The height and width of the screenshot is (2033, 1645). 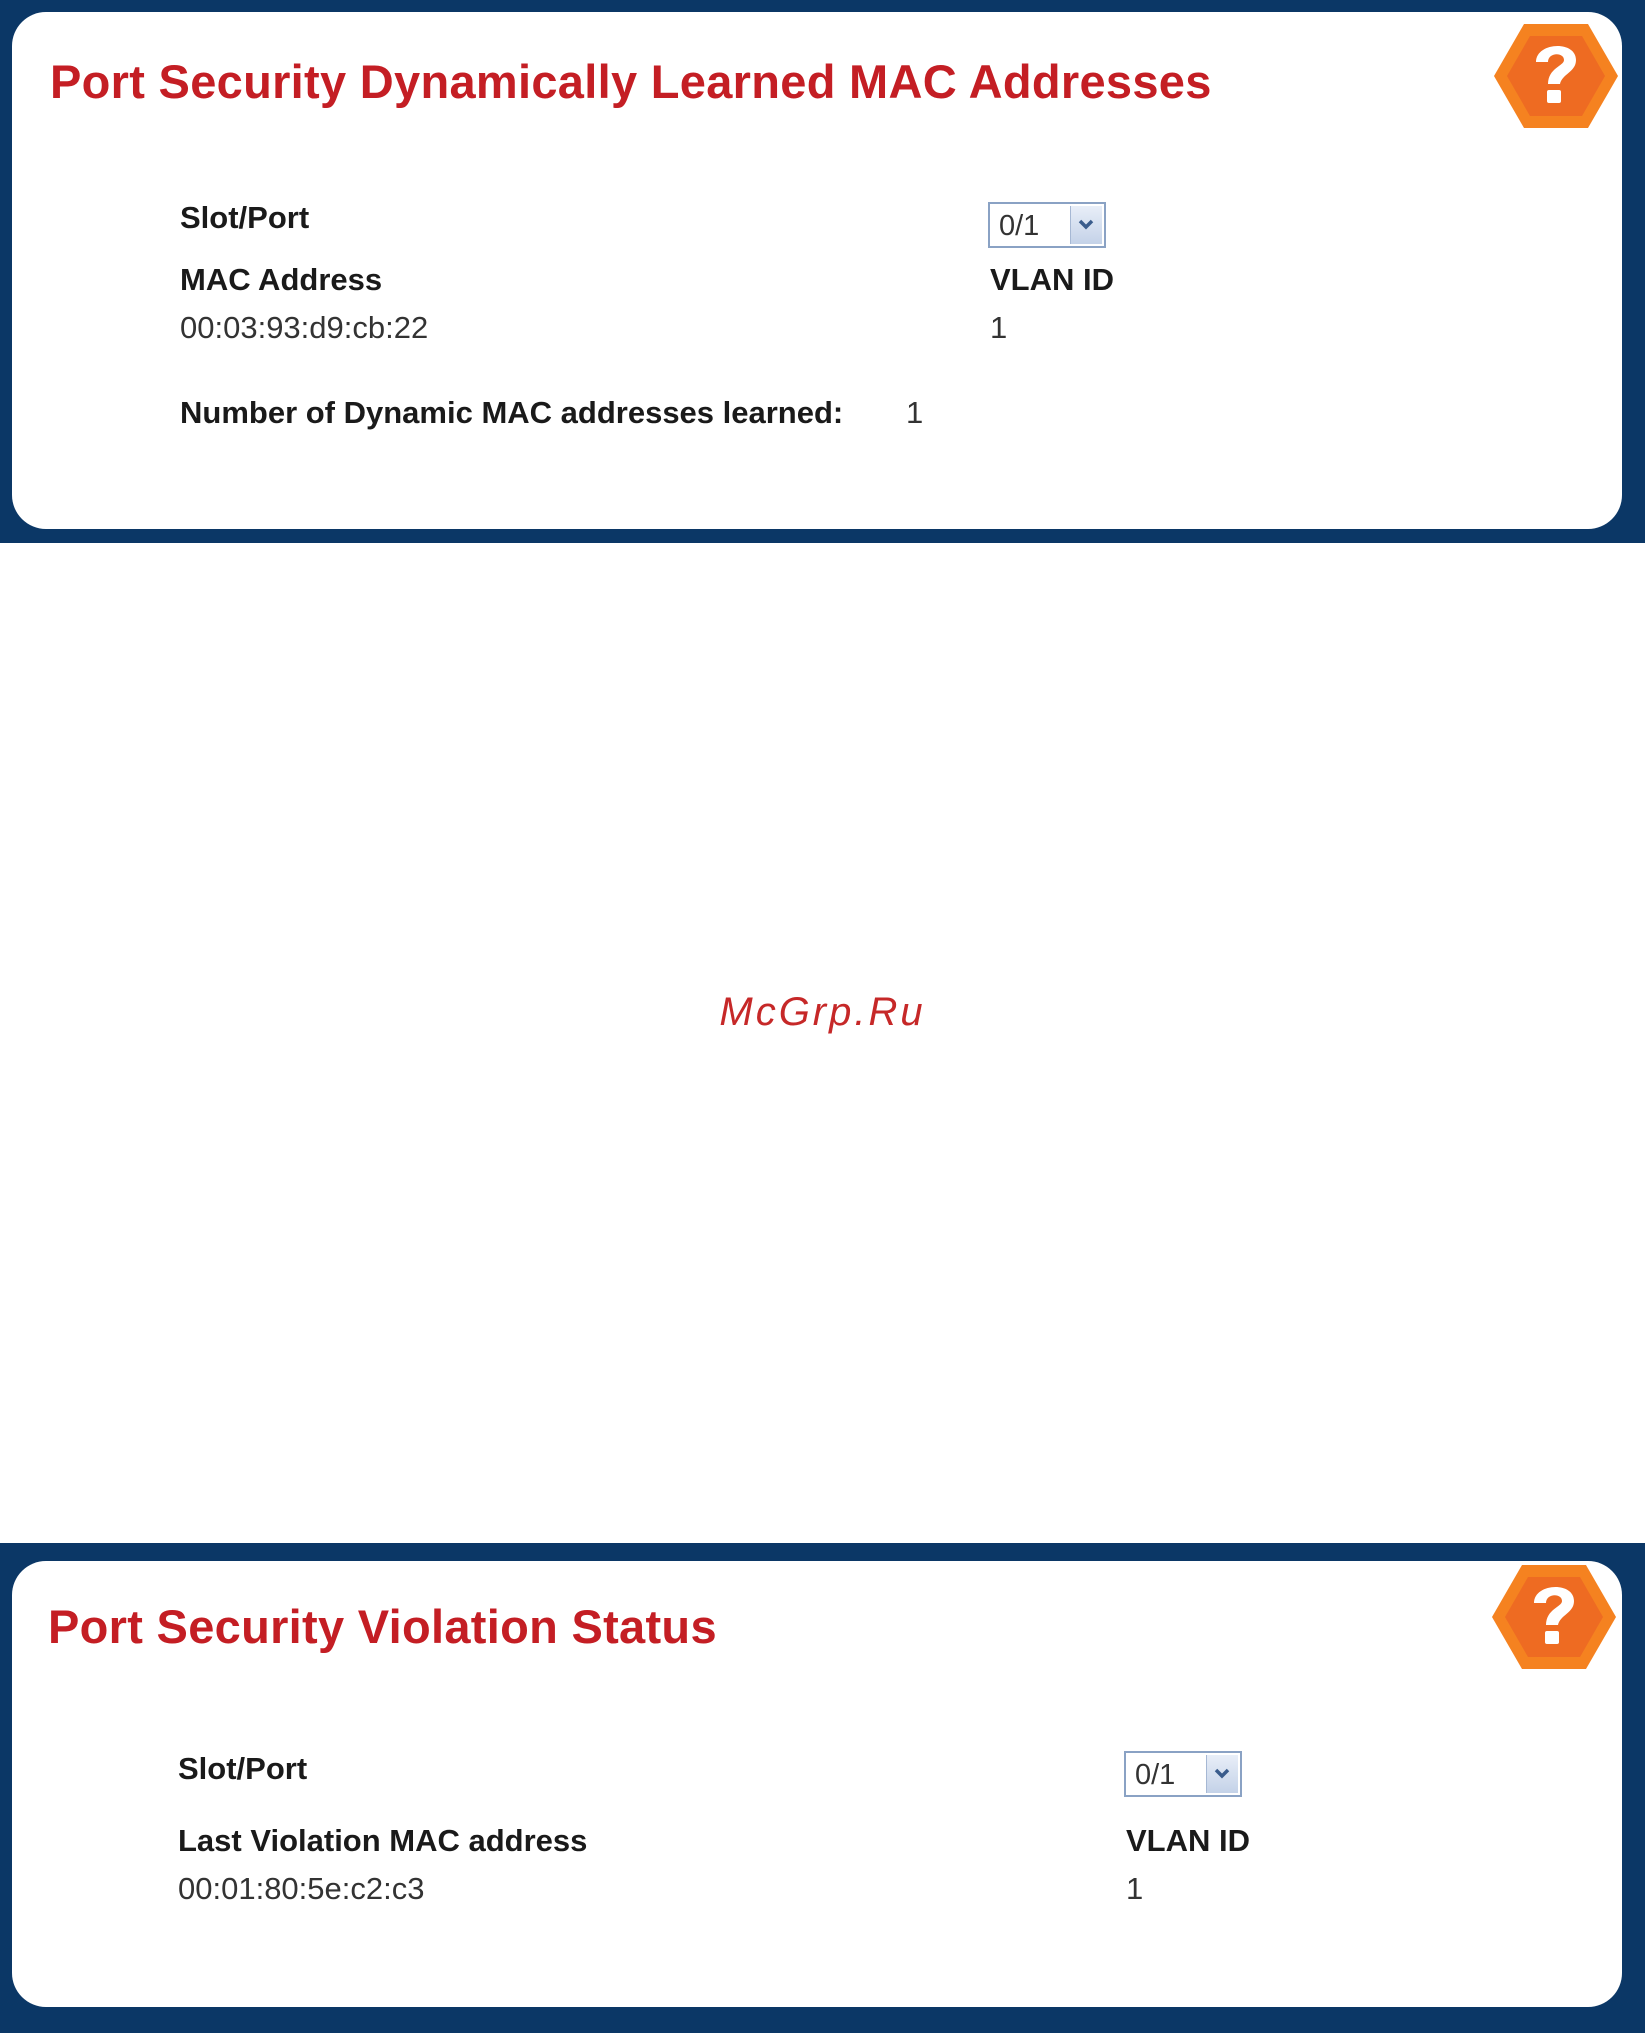 What do you see at coordinates (383, 1840) in the screenshot?
I see `last-violation-mac-header: Last Violation MAC address` at bounding box center [383, 1840].